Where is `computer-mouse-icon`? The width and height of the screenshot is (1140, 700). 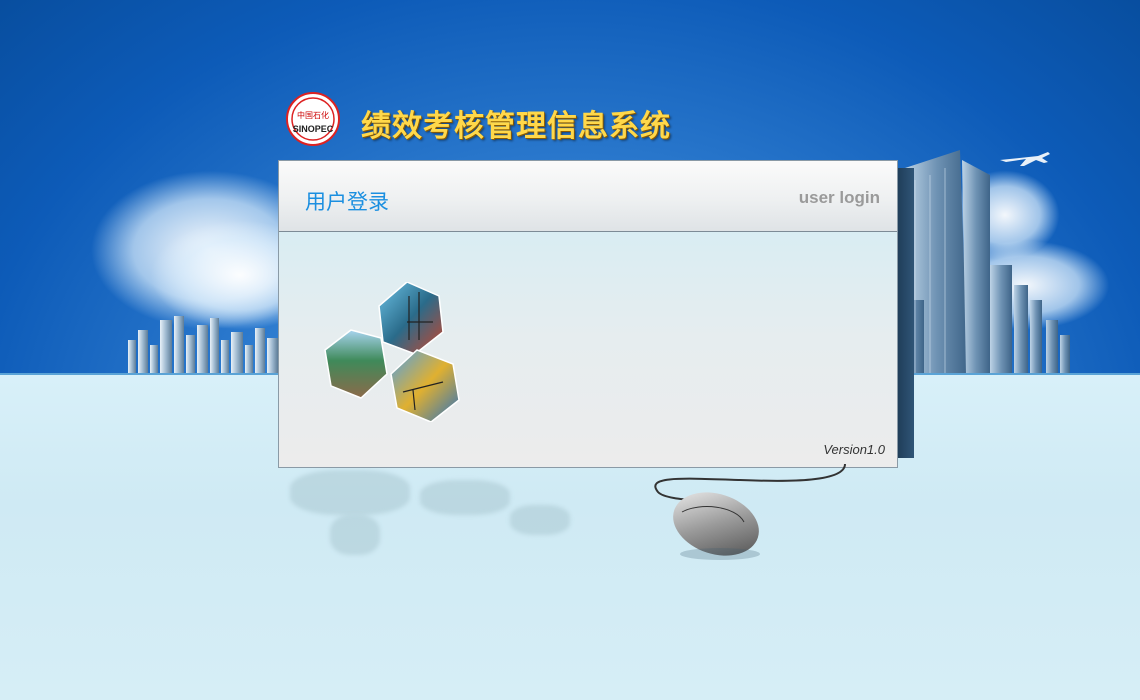 computer-mouse-icon is located at coordinates (750, 511).